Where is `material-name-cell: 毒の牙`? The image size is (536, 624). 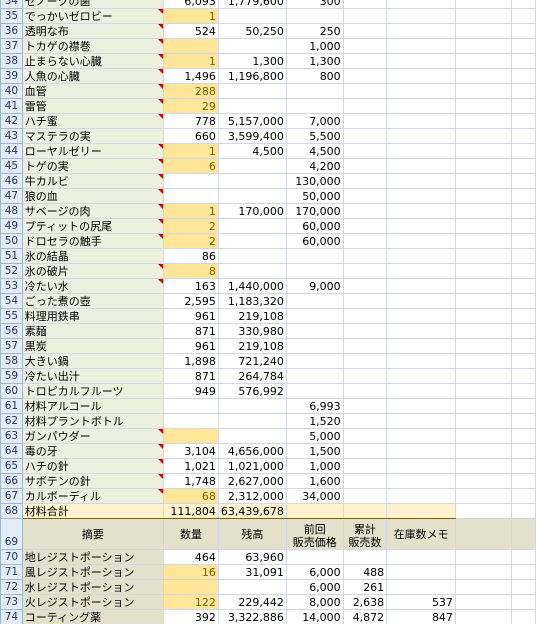
material-name-cell: 毒の牙 is located at coordinates (93, 451).